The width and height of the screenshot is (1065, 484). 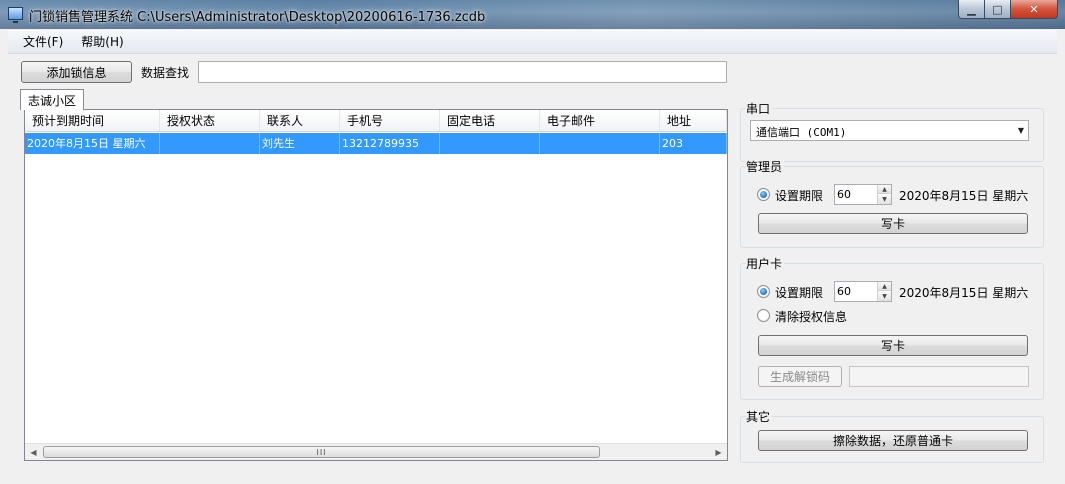 I want to click on scroll-left-icon: ◀, so click(x=33, y=452).